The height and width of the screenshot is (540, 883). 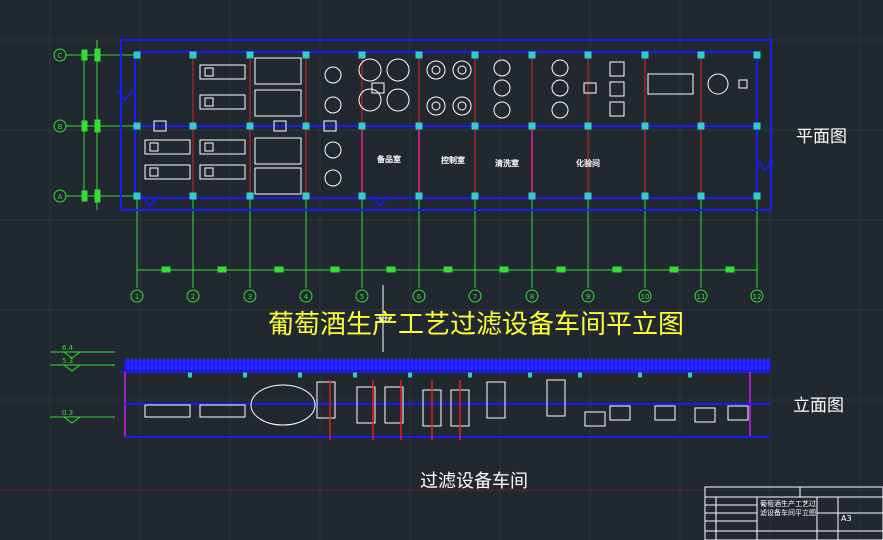 I want to click on row-axis-letter: A, so click(x=60, y=197).